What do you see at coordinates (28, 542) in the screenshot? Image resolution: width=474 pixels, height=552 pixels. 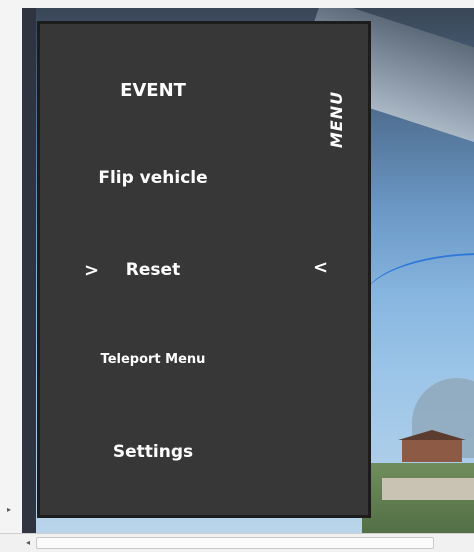 I see `scroll-left-arrow-icon: ◂` at bounding box center [28, 542].